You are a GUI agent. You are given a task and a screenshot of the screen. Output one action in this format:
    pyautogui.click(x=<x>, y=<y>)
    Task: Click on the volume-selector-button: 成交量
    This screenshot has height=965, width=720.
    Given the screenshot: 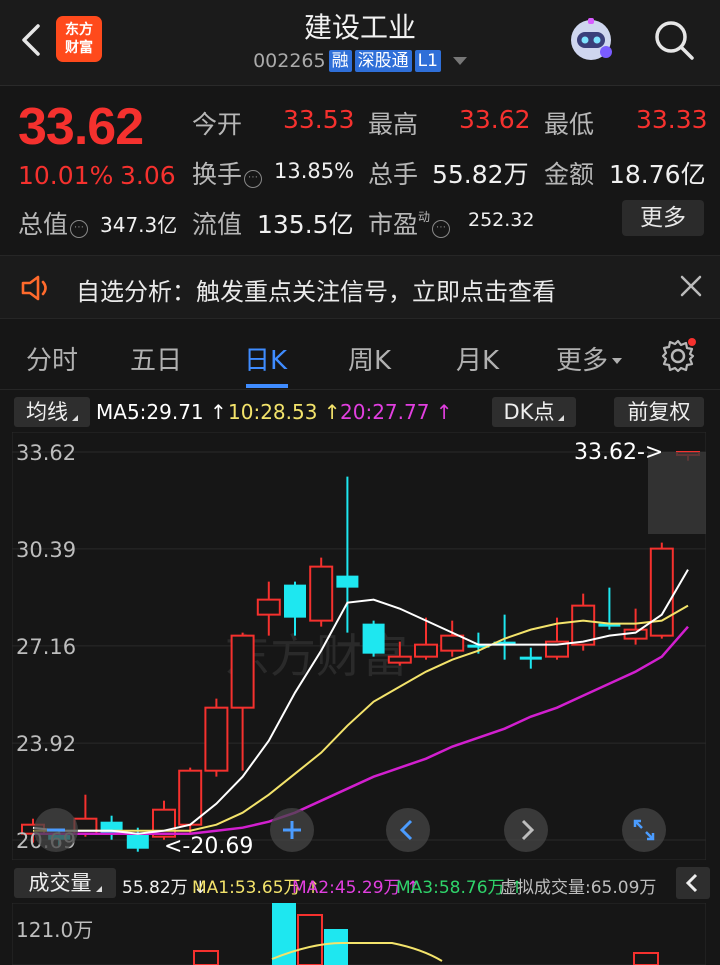 What is the action you would take?
    pyautogui.click(x=65, y=883)
    